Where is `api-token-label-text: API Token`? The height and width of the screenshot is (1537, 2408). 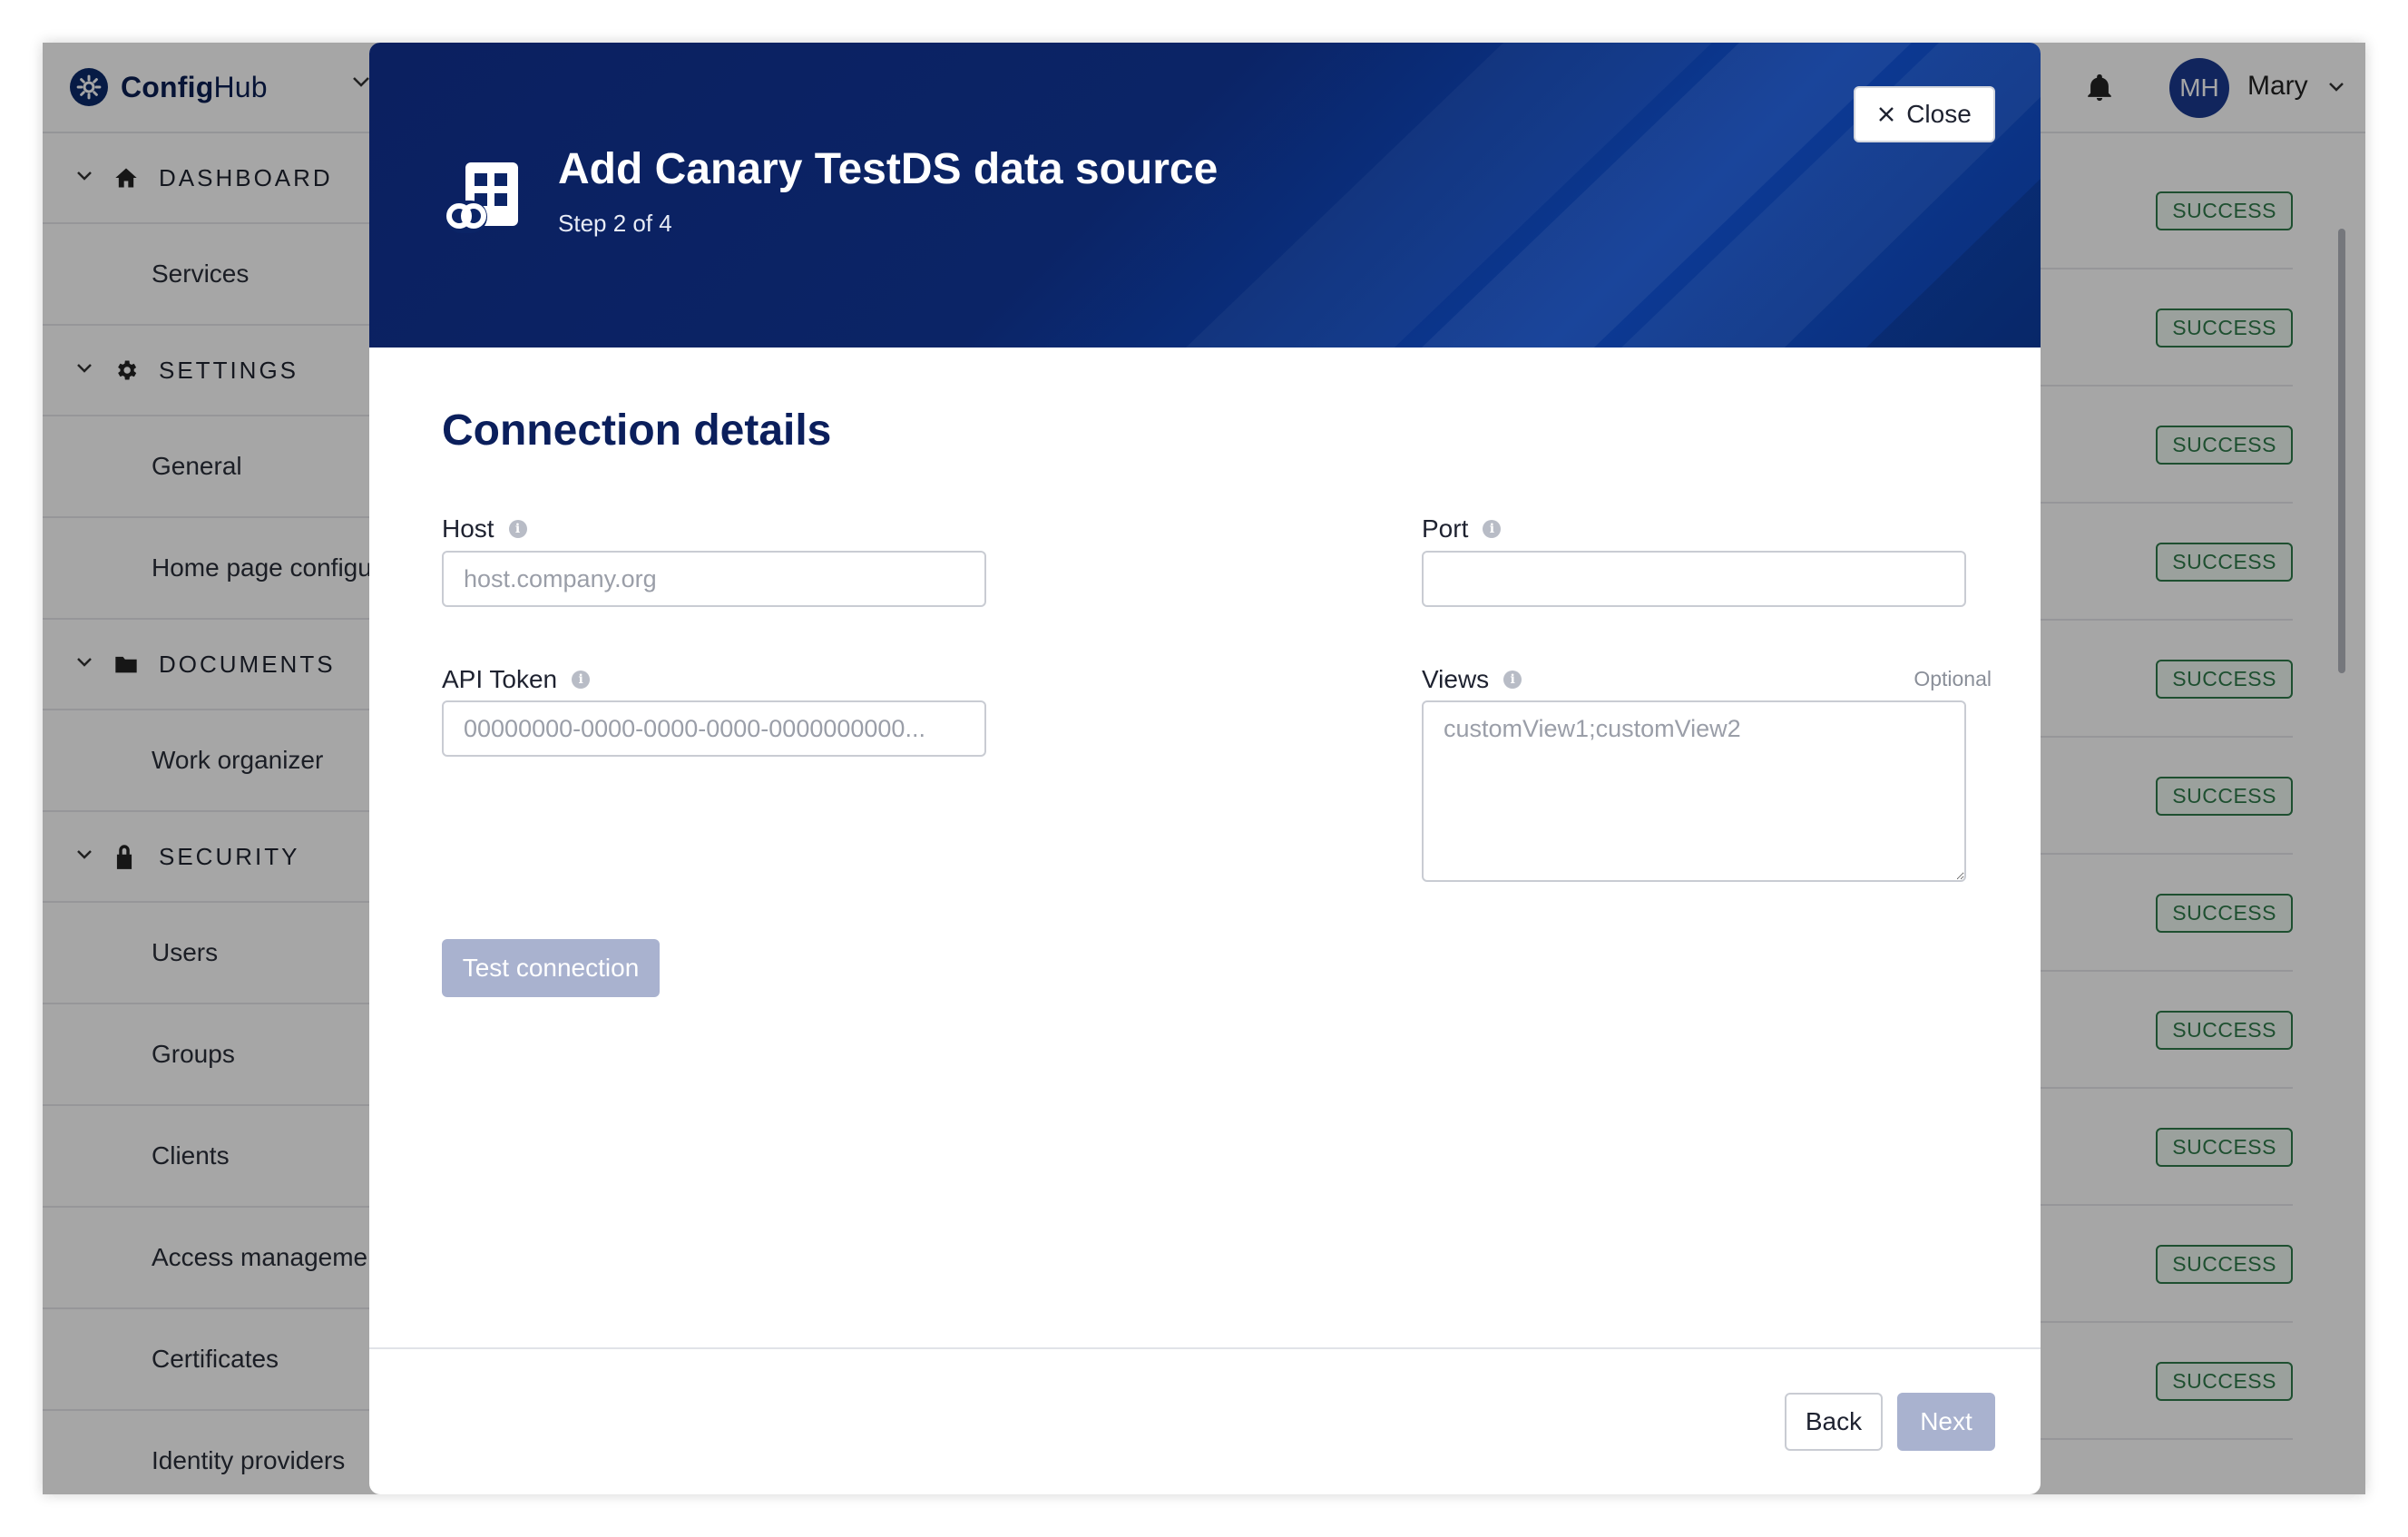 api-token-label-text: API Token is located at coordinates (500, 679).